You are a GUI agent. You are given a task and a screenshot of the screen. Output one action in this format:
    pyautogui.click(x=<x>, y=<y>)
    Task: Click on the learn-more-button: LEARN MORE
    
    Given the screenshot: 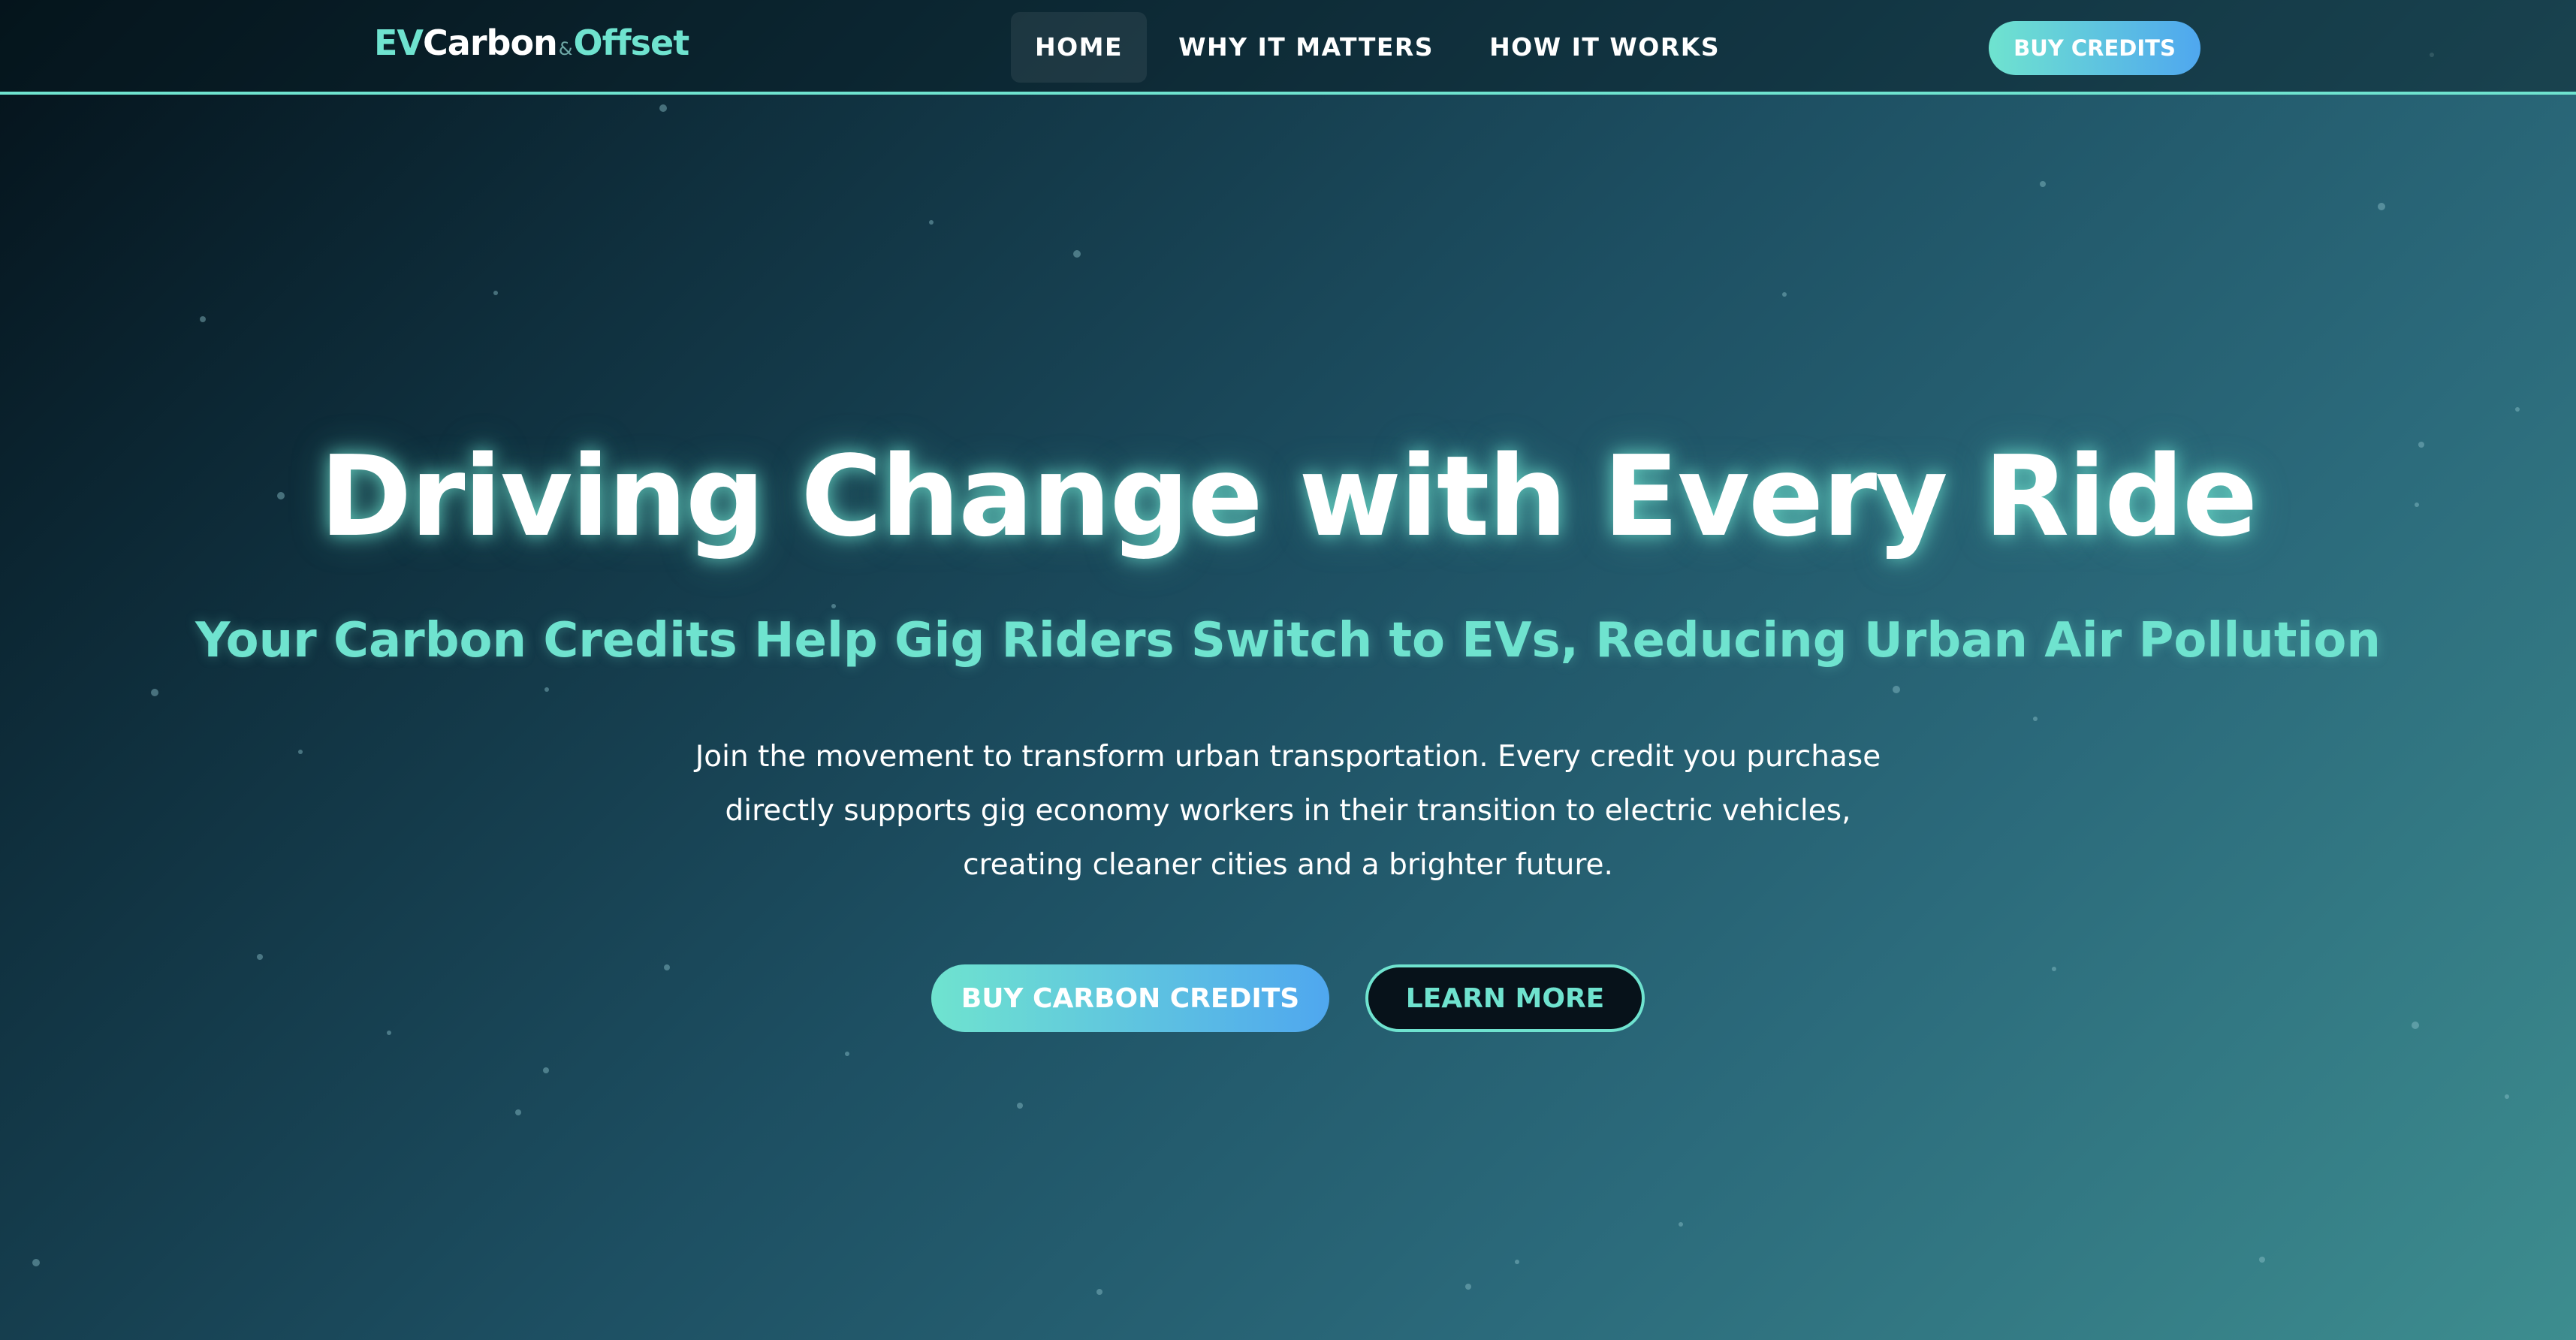 What is the action you would take?
    pyautogui.click(x=1505, y=998)
    